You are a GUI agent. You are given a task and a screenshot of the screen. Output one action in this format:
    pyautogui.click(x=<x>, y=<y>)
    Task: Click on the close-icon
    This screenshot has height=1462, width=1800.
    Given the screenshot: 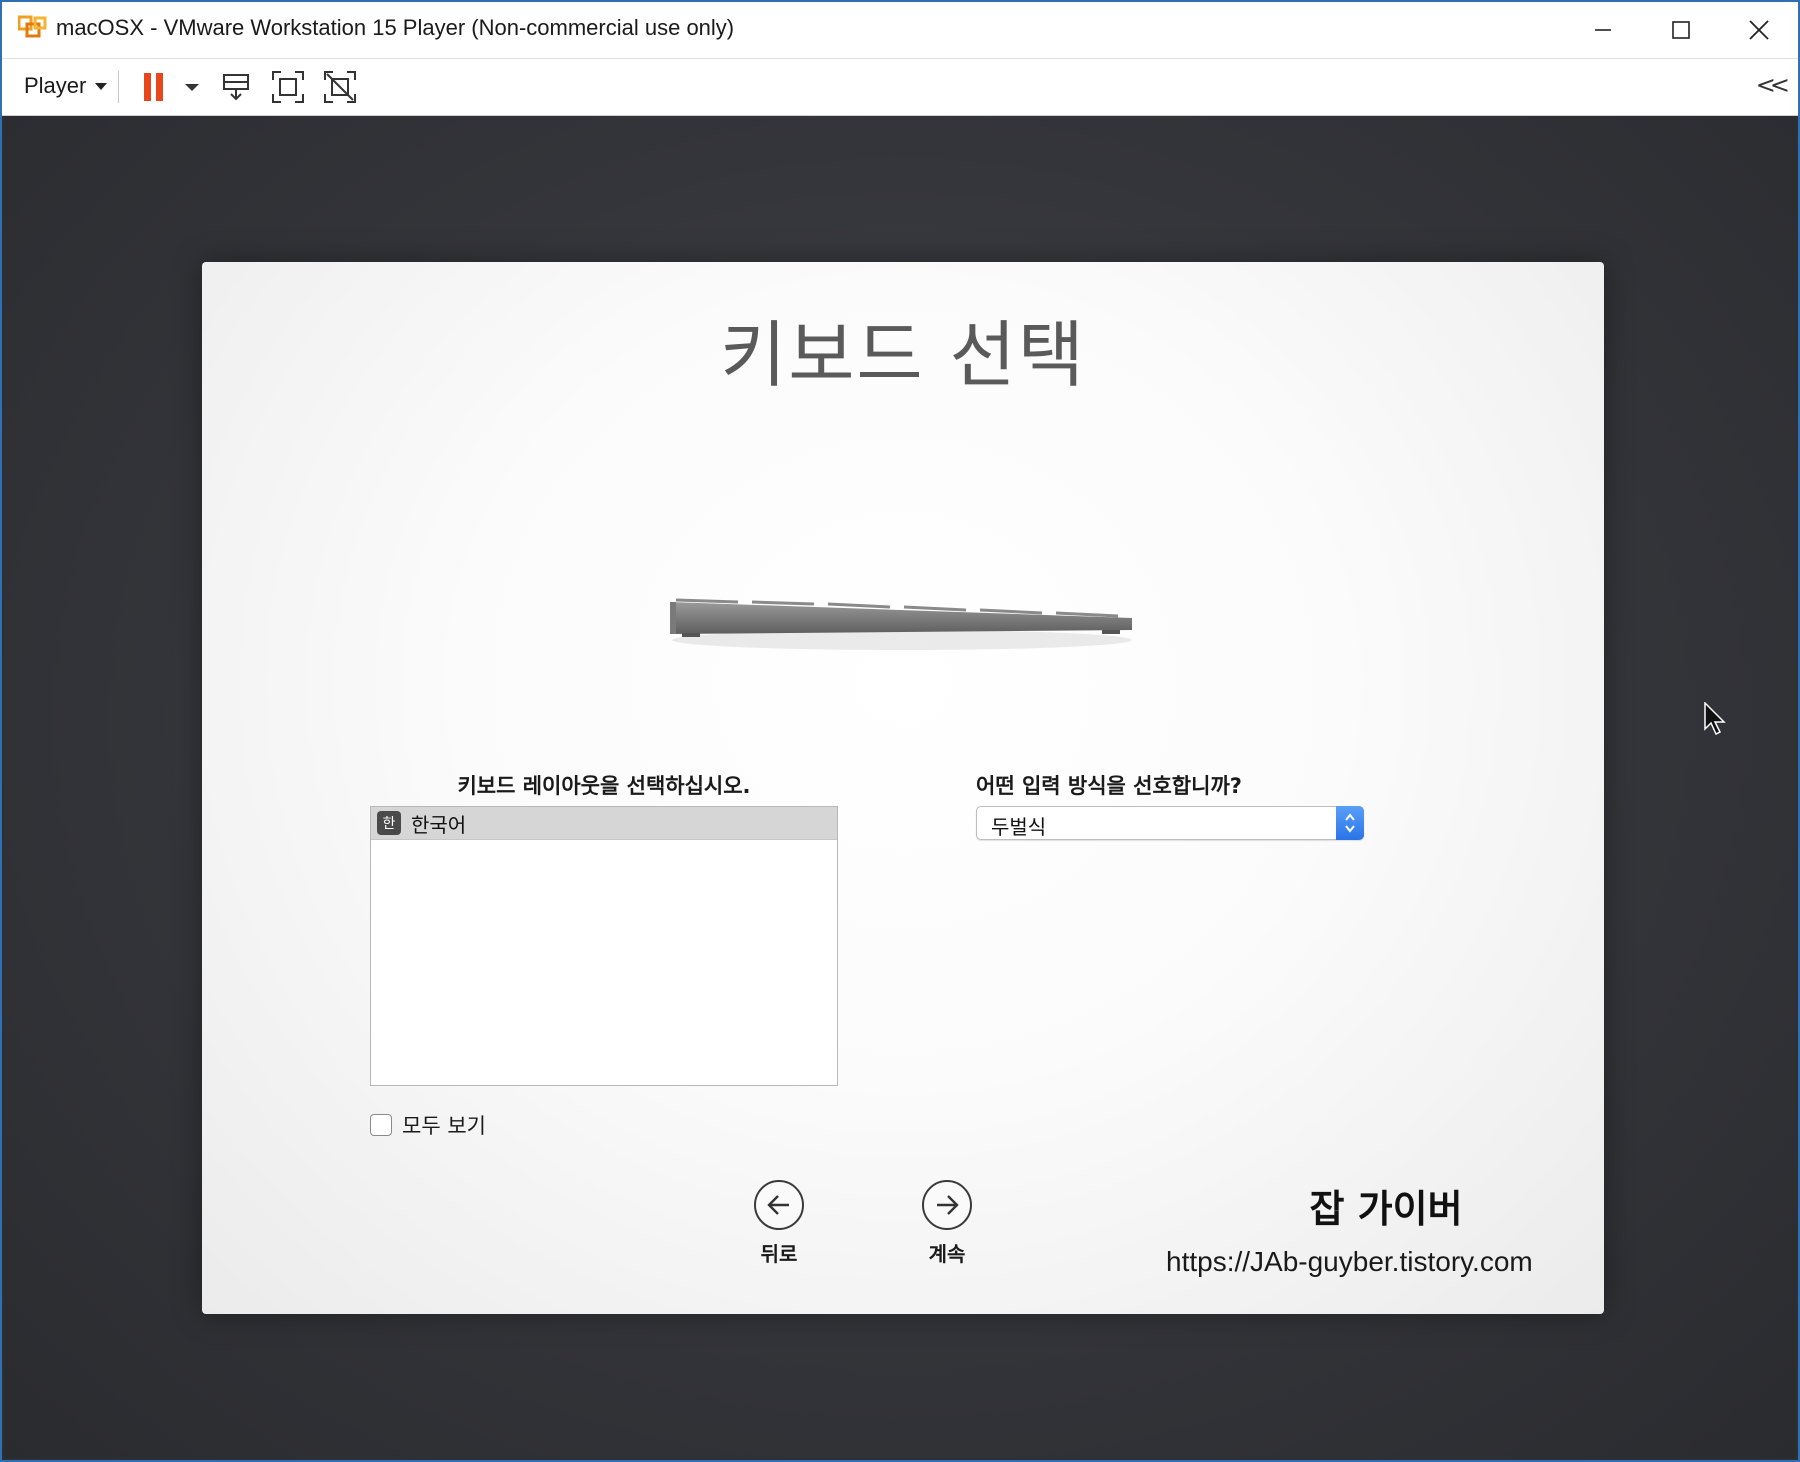 What is the action you would take?
    pyautogui.click(x=1759, y=30)
    